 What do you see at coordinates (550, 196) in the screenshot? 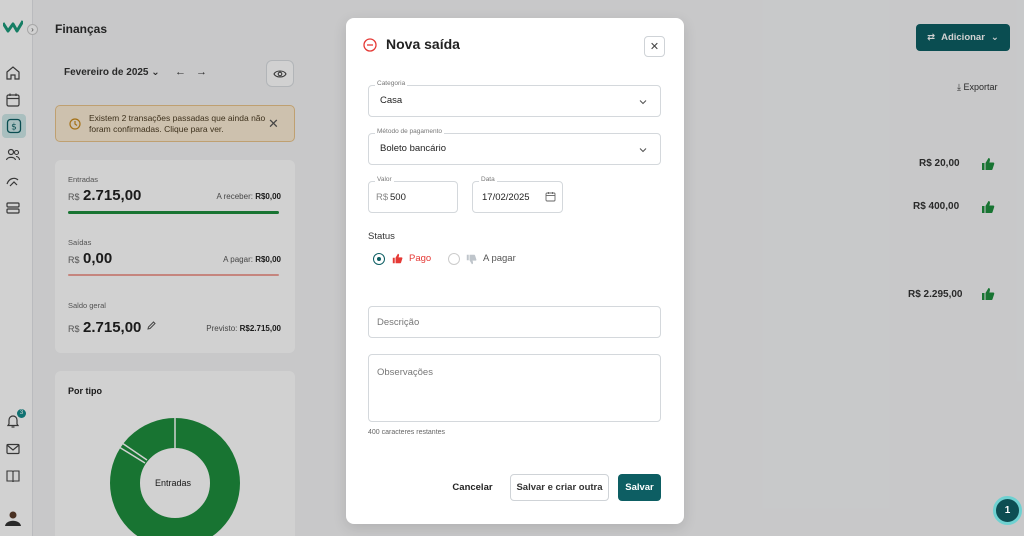
I see `calendar-icon` at bounding box center [550, 196].